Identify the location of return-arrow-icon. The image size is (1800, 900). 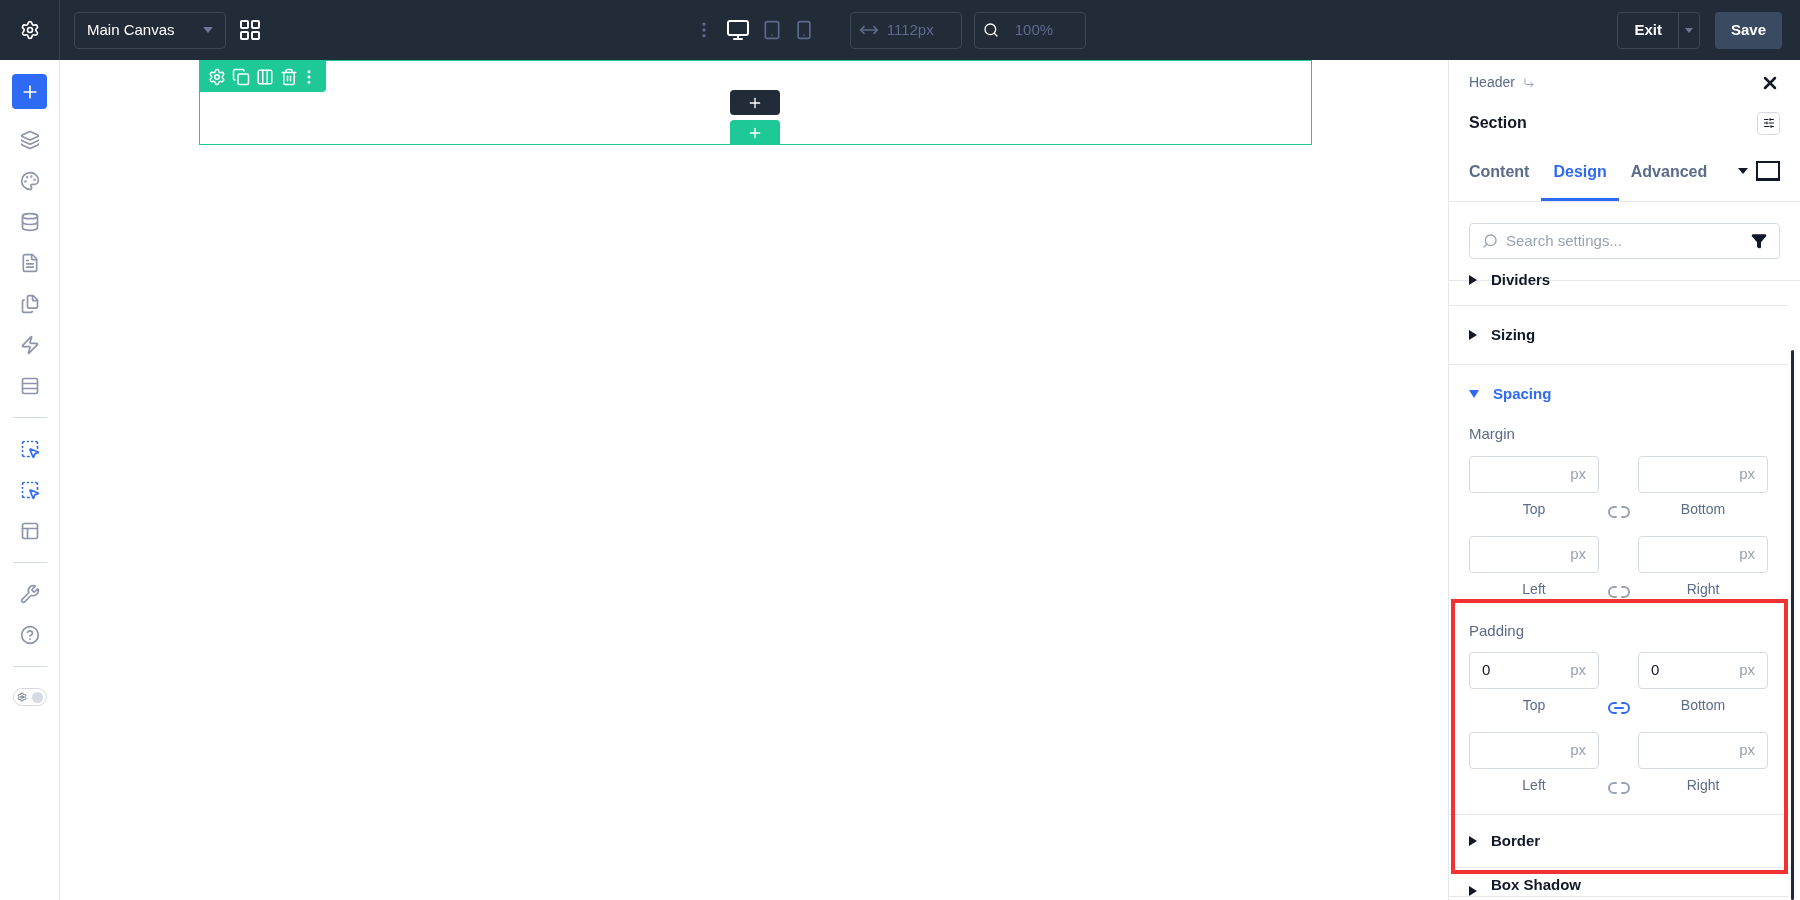
(1528, 82).